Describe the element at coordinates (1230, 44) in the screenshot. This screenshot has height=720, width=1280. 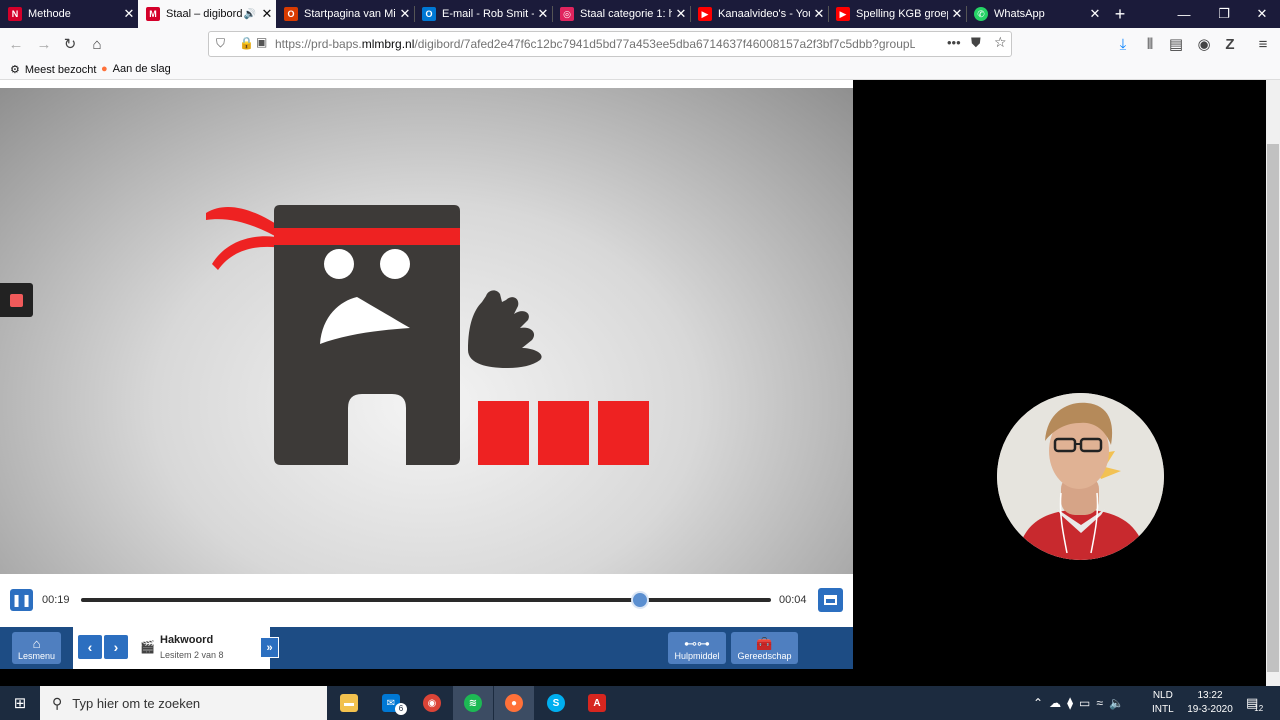
I see `zotero-icon: Z` at that location.